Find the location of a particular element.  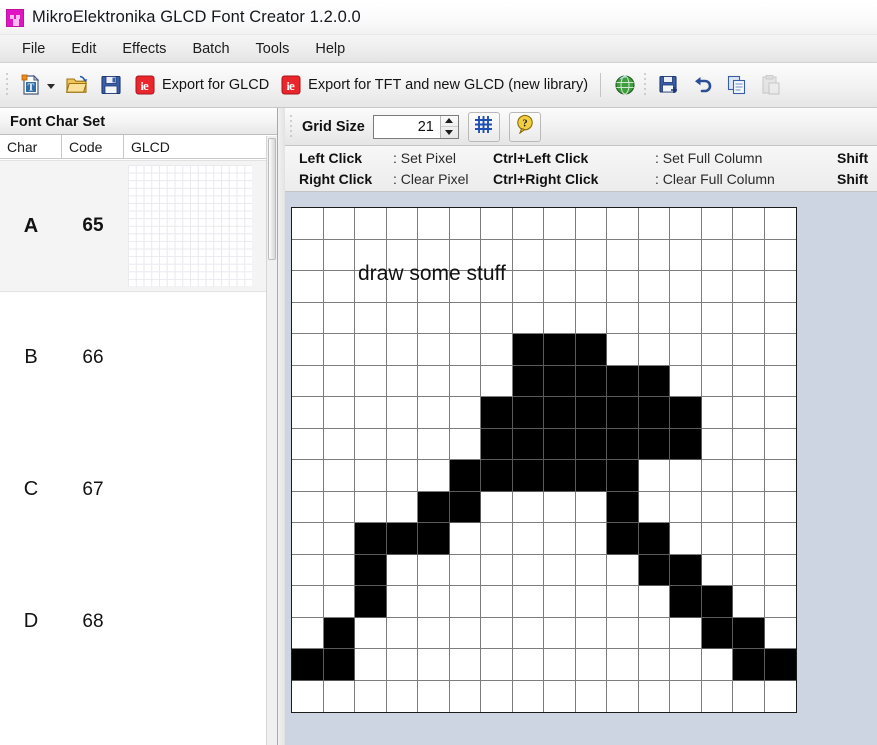

table-row: D 68 is located at coordinates (133, 622).